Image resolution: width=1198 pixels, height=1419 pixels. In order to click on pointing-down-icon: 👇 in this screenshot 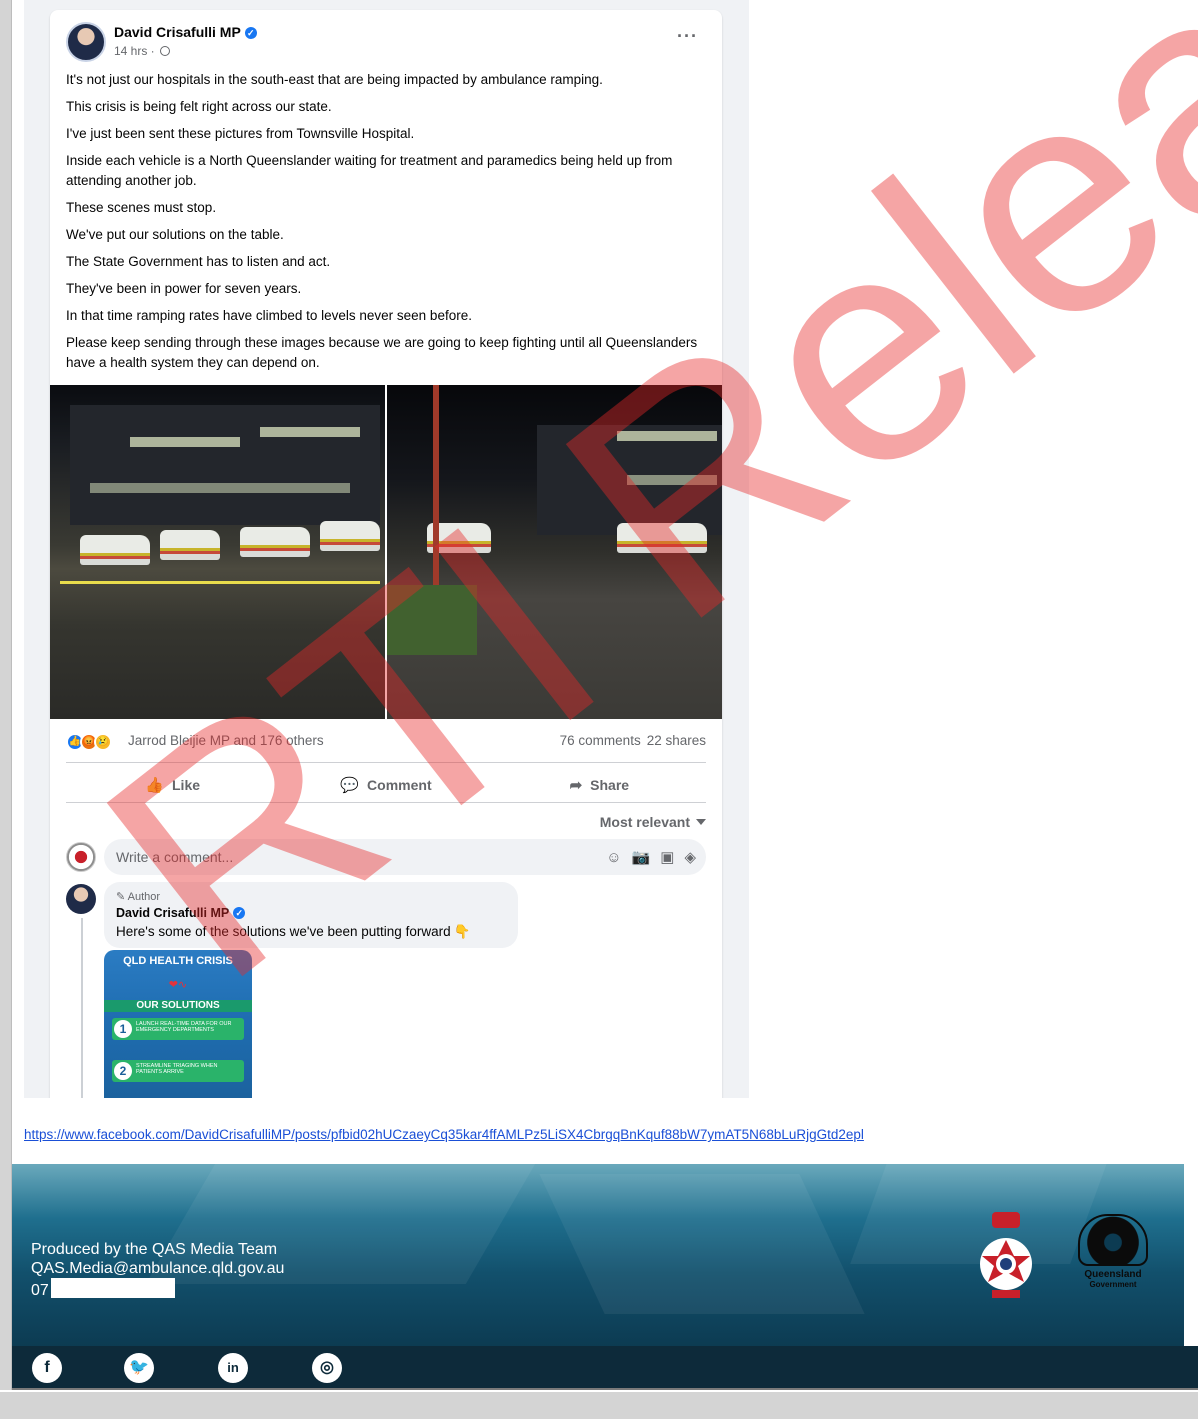, I will do `click(462, 931)`.